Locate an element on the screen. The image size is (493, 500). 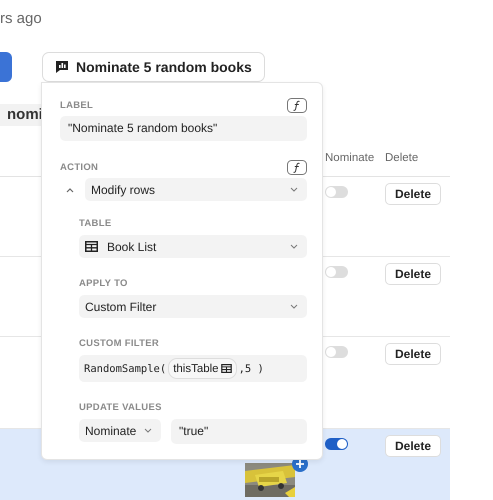
field-label: CUSTOM FILTER is located at coordinates (119, 343).